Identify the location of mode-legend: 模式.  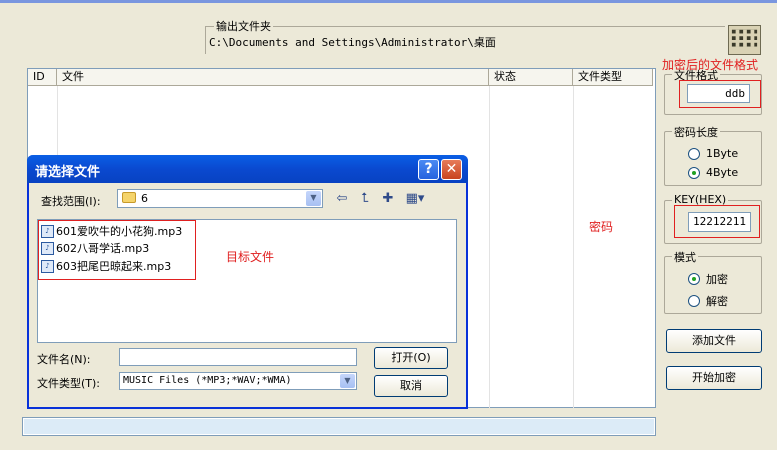
(685, 257).